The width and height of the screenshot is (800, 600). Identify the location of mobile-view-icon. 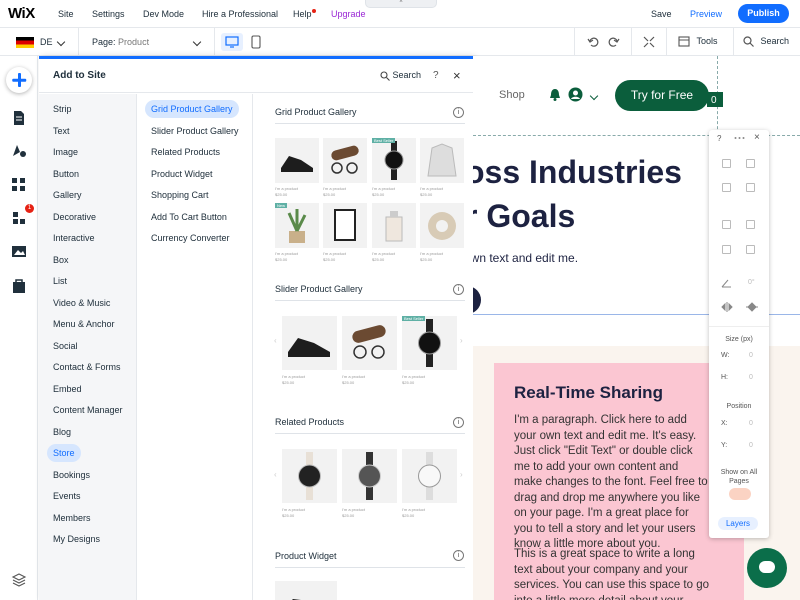
(256, 42).